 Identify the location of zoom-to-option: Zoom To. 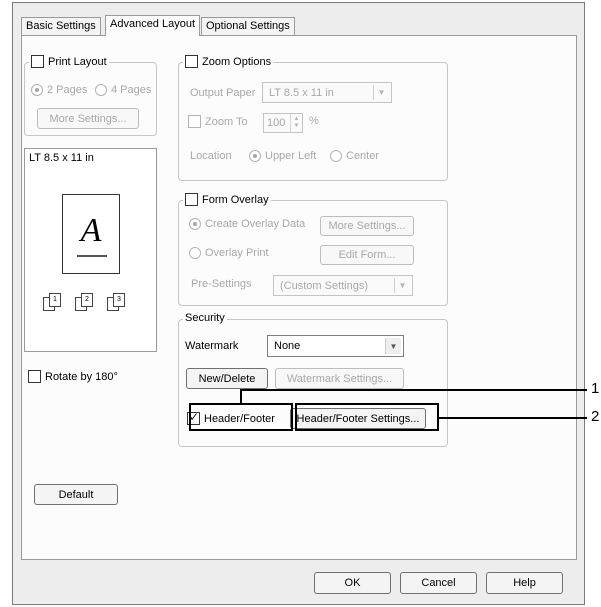
(218, 121).